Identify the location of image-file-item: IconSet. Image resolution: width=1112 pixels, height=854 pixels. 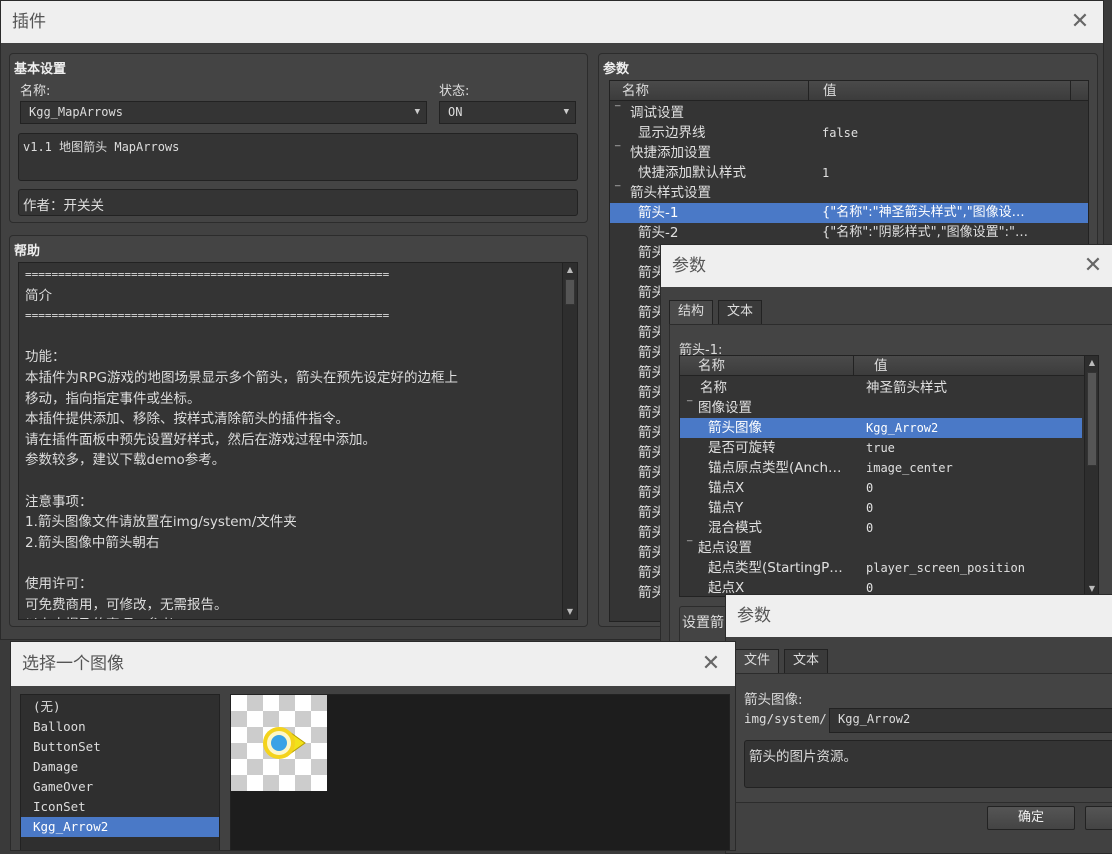
(120, 807).